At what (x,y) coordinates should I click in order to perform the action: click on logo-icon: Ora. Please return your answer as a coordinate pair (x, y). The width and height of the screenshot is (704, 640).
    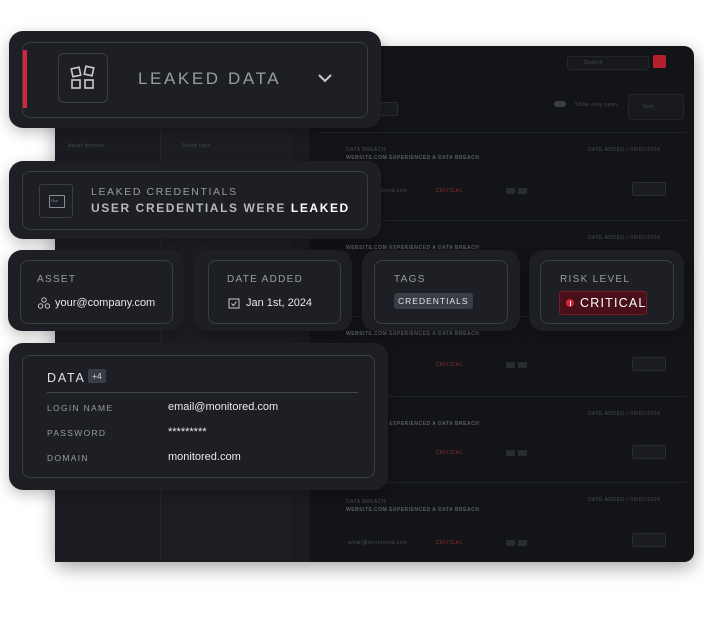
    Looking at the image, I should click on (56, 201).